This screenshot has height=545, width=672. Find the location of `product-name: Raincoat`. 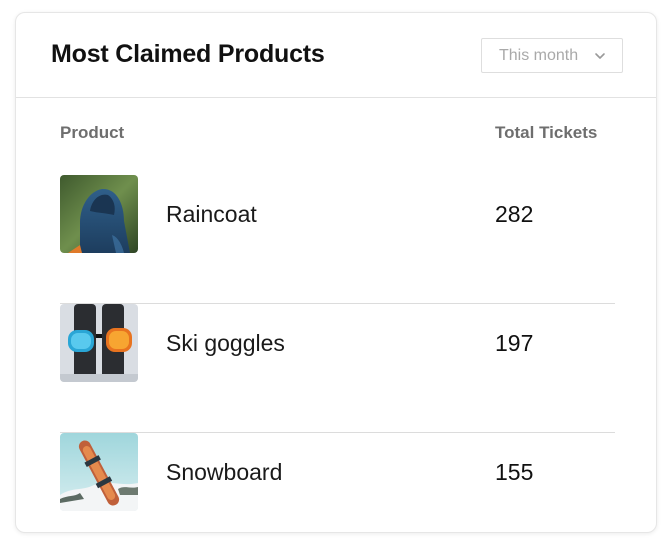

product-name: Raincoat is located at coordinates (211, 214).